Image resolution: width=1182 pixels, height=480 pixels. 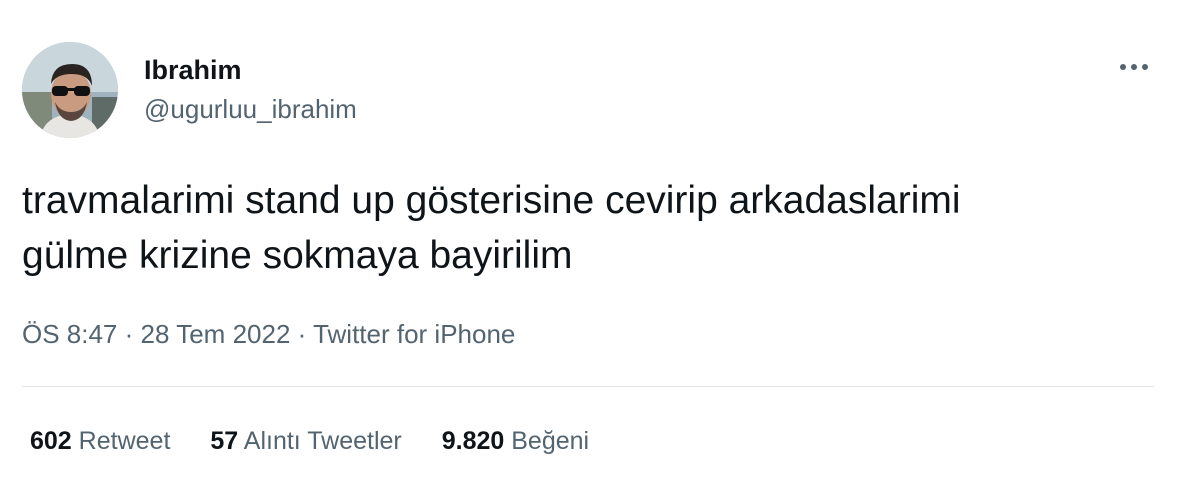 I want to click on avatar, so click(x=70, y=90).